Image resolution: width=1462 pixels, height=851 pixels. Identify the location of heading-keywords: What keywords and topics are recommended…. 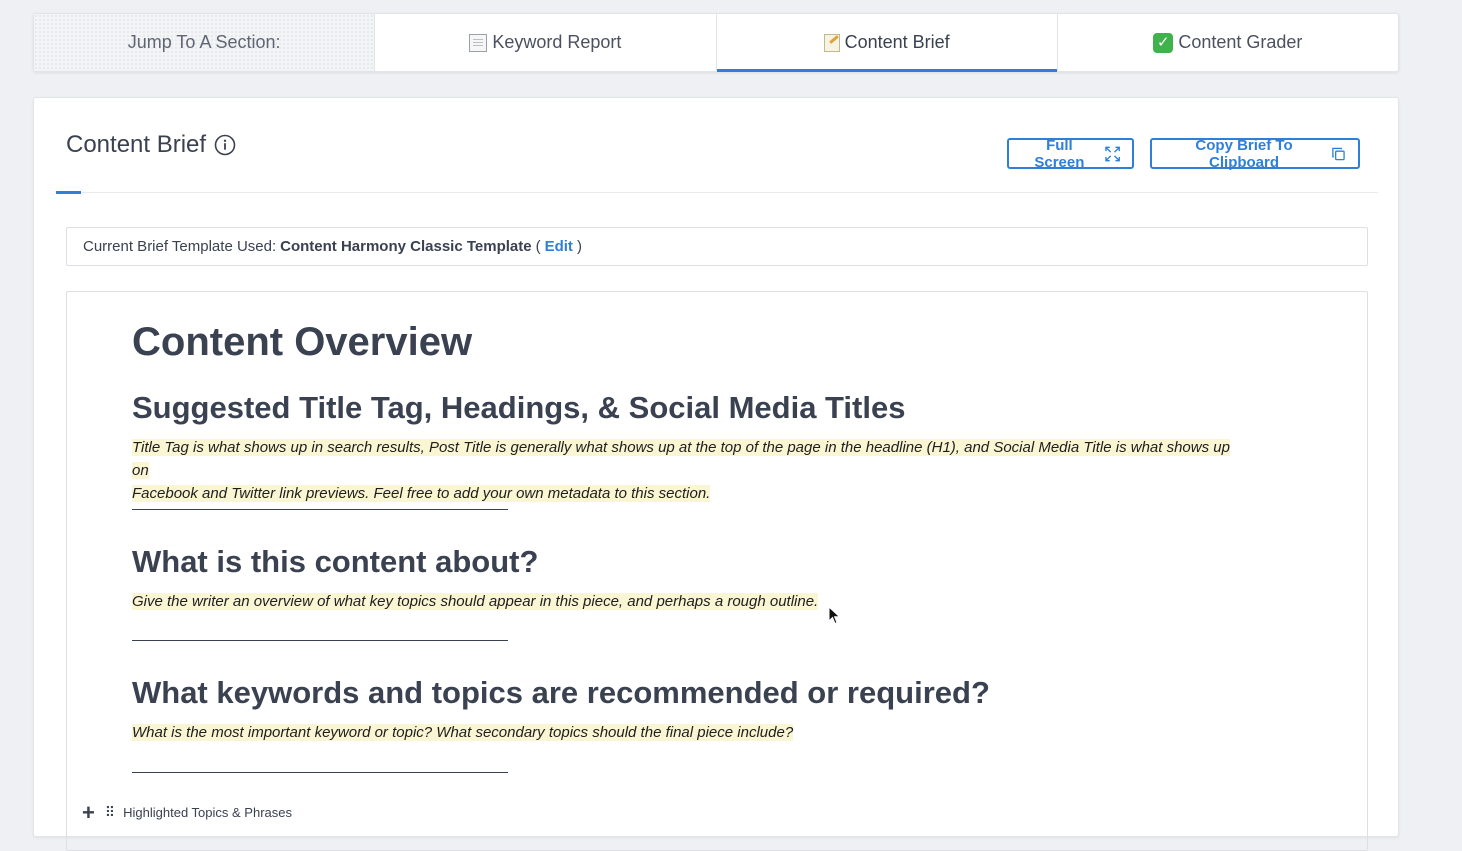
(561, 693).